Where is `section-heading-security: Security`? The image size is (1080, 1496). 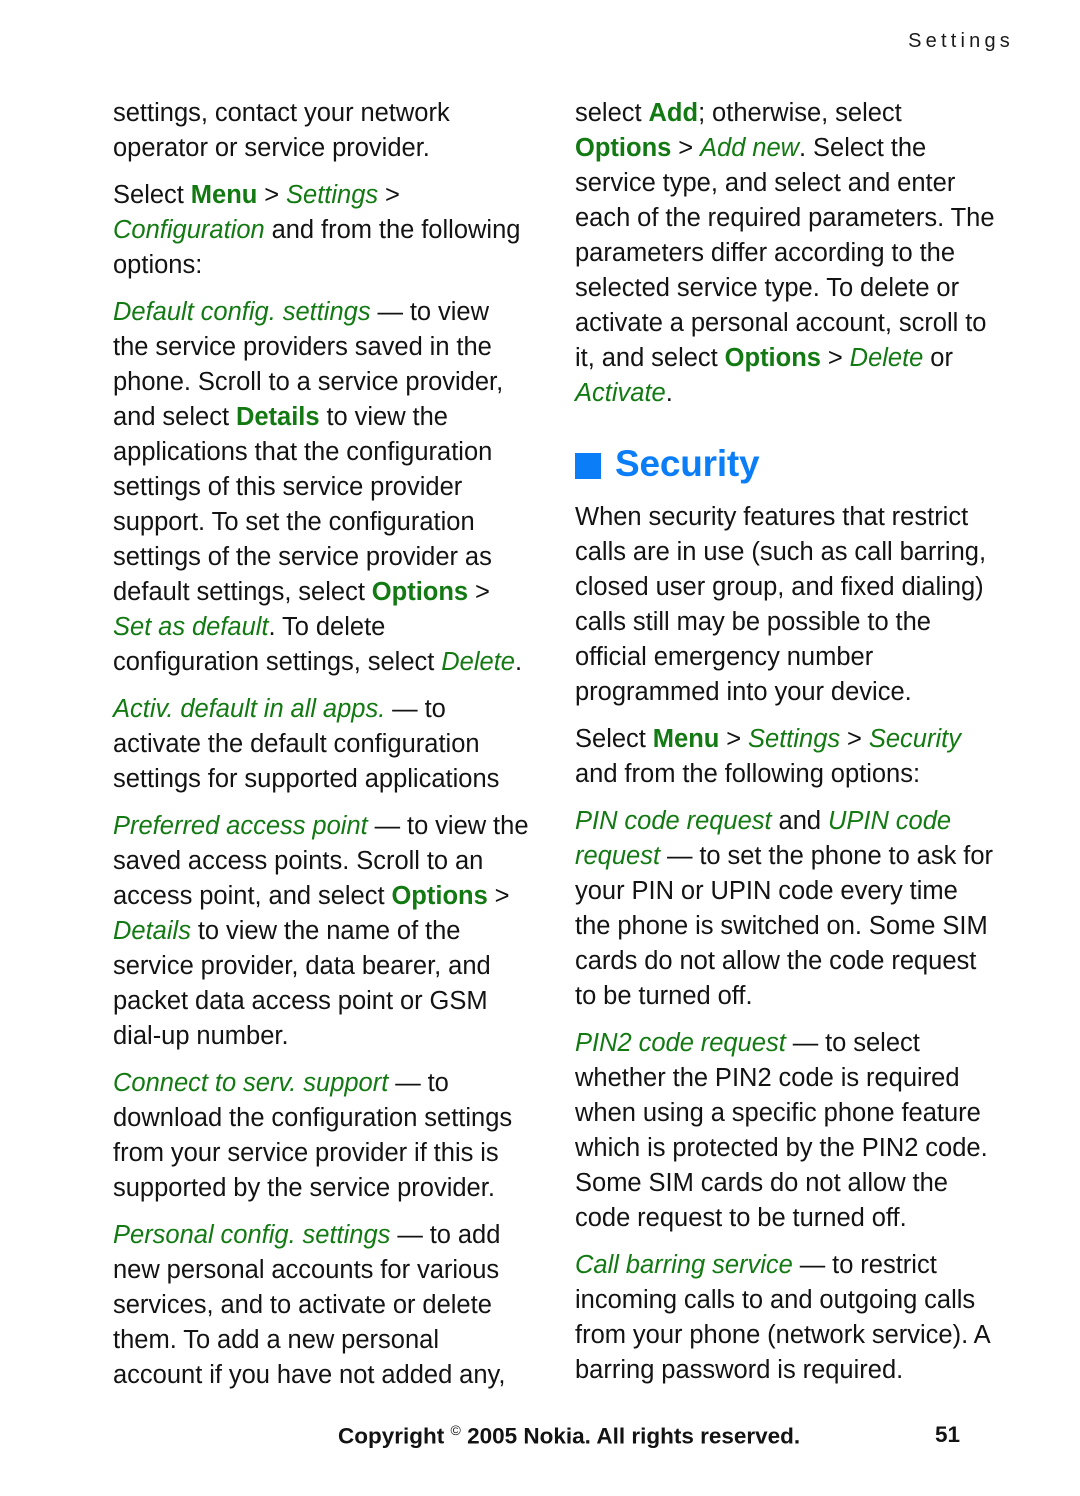
section-heading-security: Security is located at coordinates (785, 463).